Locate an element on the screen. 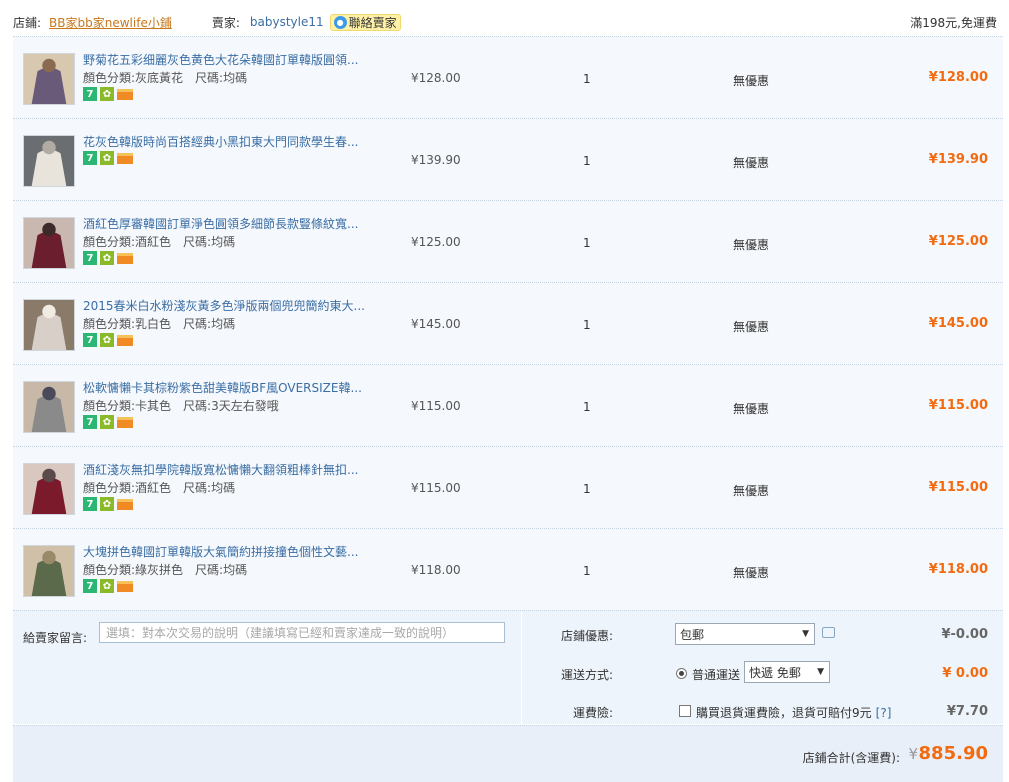 The height and width of the screenshot is (782, 1009). shop-discount-row: 店鋪優惠: 包郵 ▼ ¥-0.00 is located at coordinates (762, 634).